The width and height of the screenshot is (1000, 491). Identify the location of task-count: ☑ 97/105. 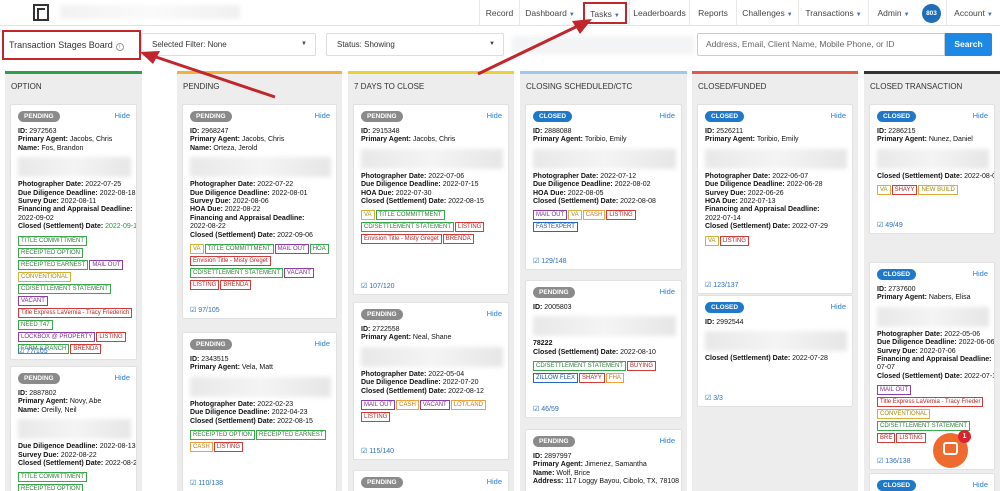
(205, 310).